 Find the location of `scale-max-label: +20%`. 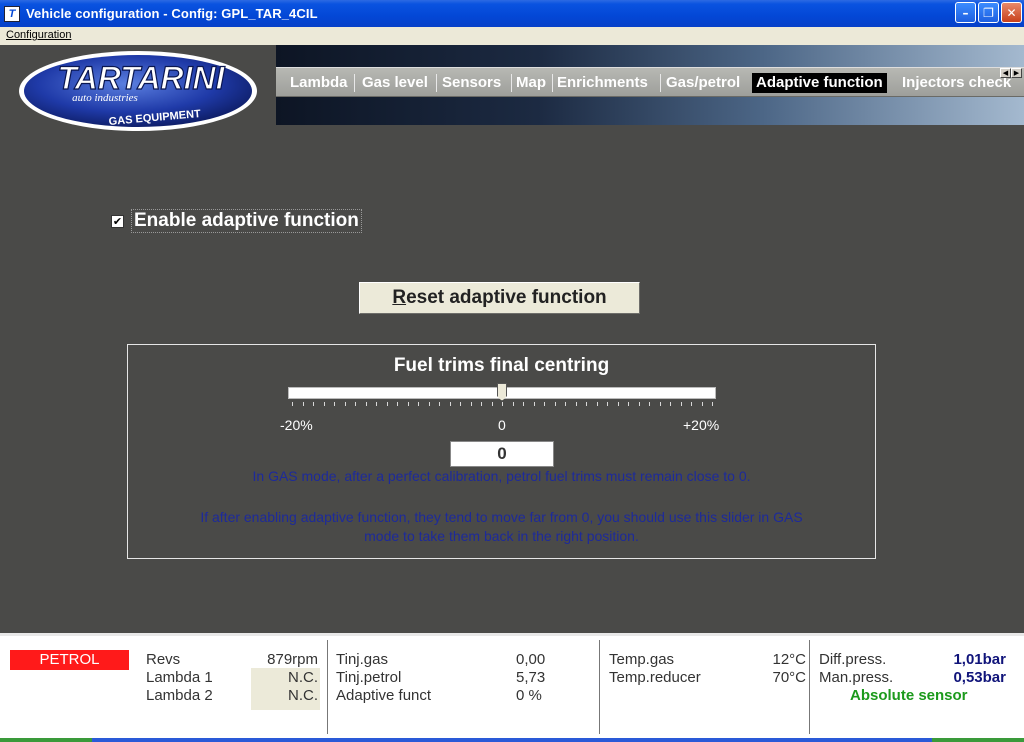

scale-max-label: +20% is located at coordinates (701, 425).